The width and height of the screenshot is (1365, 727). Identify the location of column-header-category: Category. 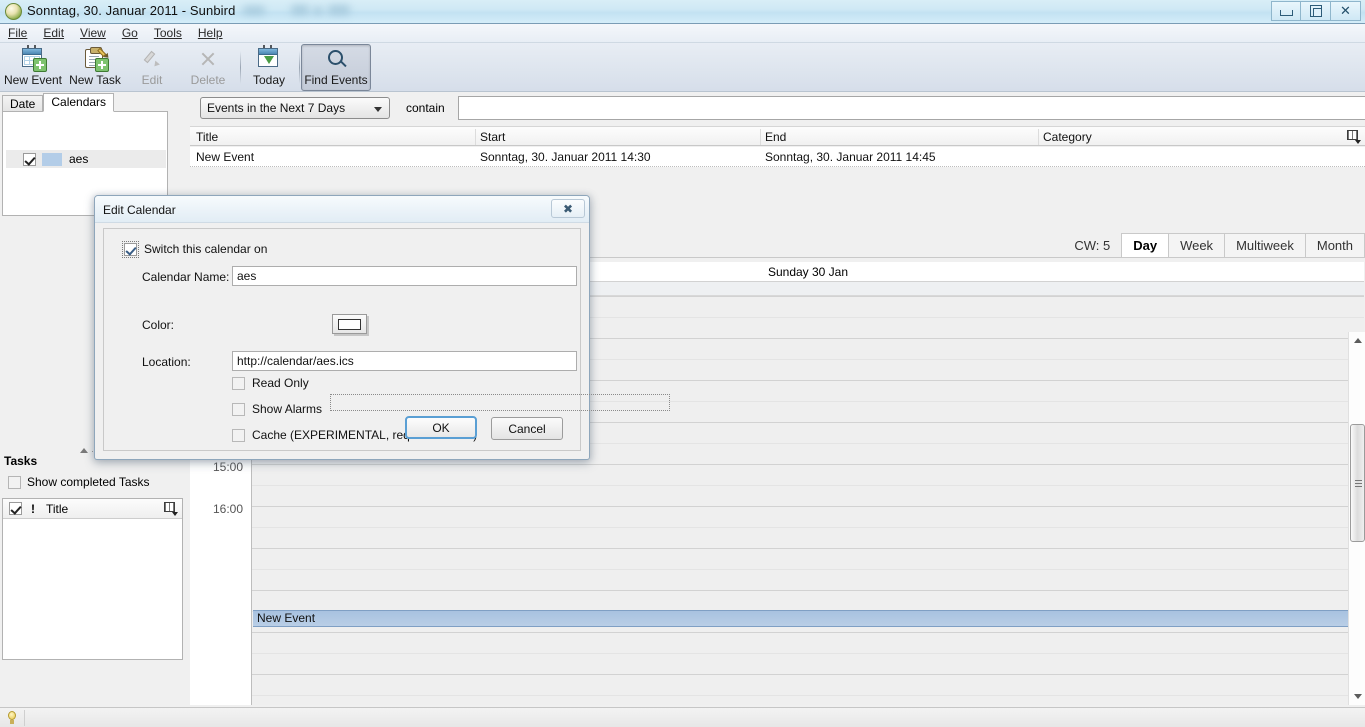
(1067, 137).